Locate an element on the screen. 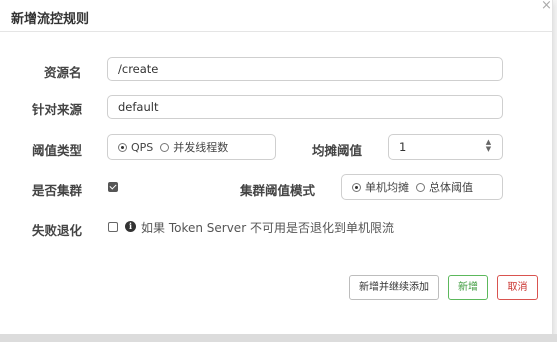 Image resolution: width=557 pixels, height=342 pixels. radio-global-label: 总体阈值 is located at coordinates (451, 187).